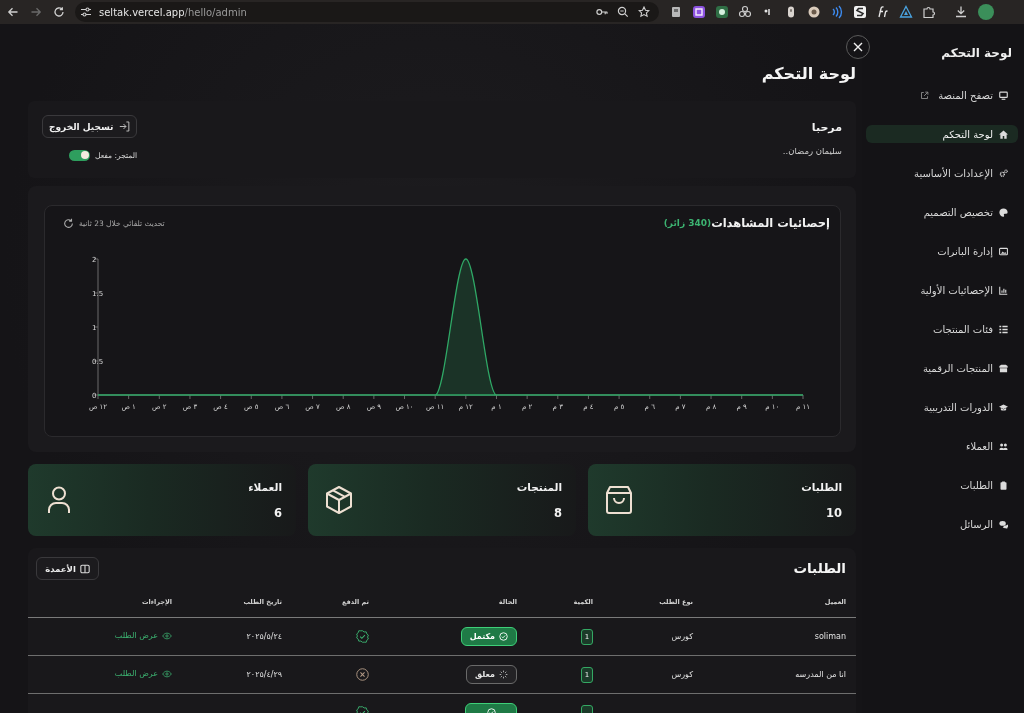 The width and height of the screenshot is (1024, 713). I want to click on sidebar-item: الطلبات, so click(942, 485).